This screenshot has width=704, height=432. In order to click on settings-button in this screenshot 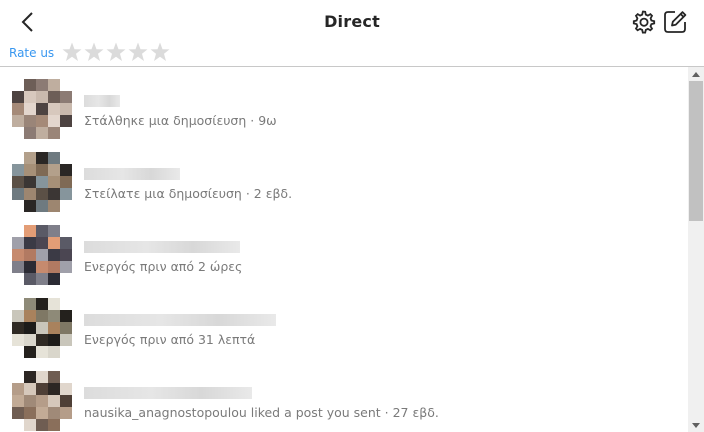, I will do `click(643, 22)`.